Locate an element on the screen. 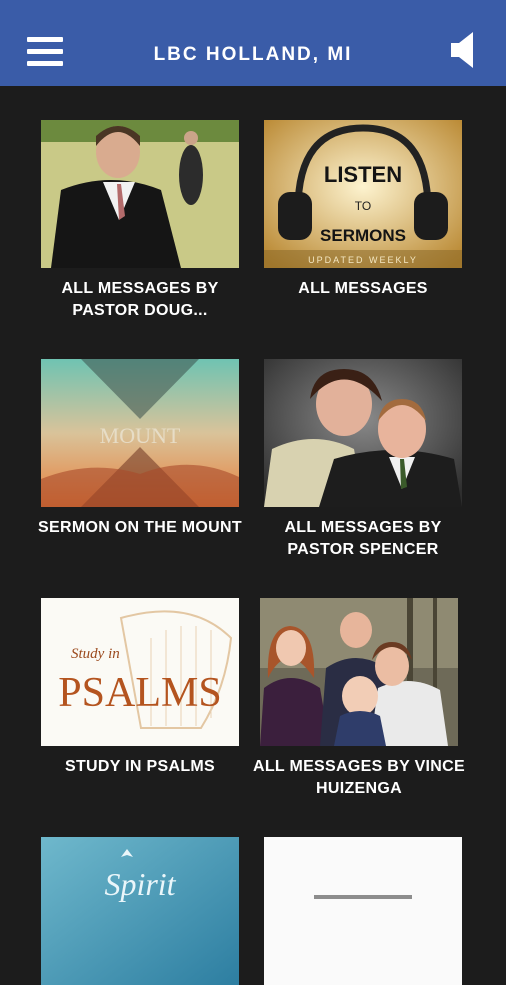 This screenshot has height=985, width=506. tile-label: ALL MESSAGES BY VINCE HUIZENGA is located at coordinates (359, 777).